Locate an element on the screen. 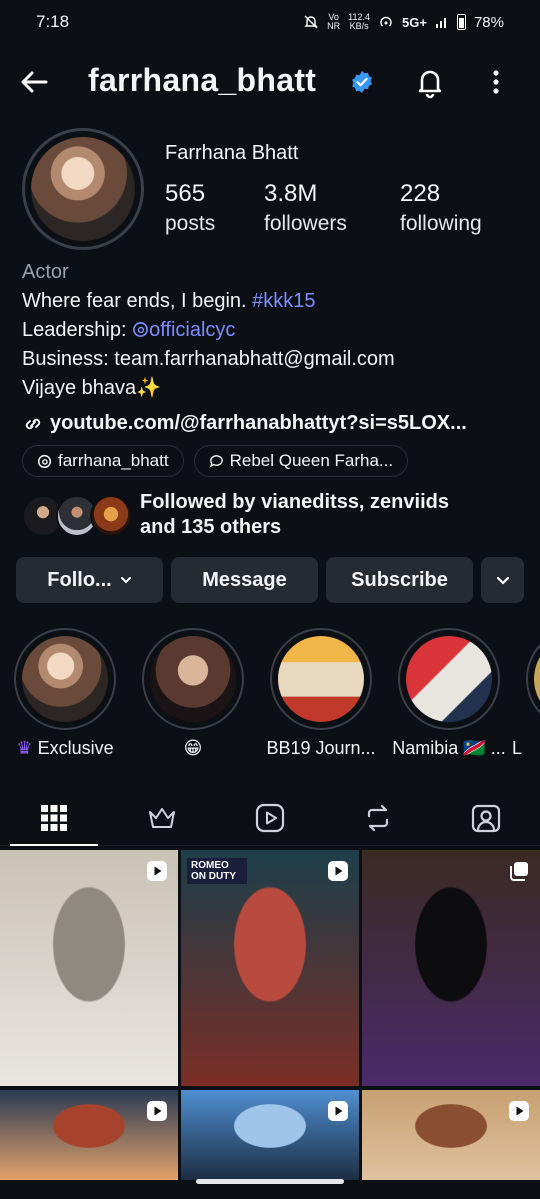 This screenshot has height=1199, width=540. stat-followers: 3.8M followers is located at coordinates (305, 208).